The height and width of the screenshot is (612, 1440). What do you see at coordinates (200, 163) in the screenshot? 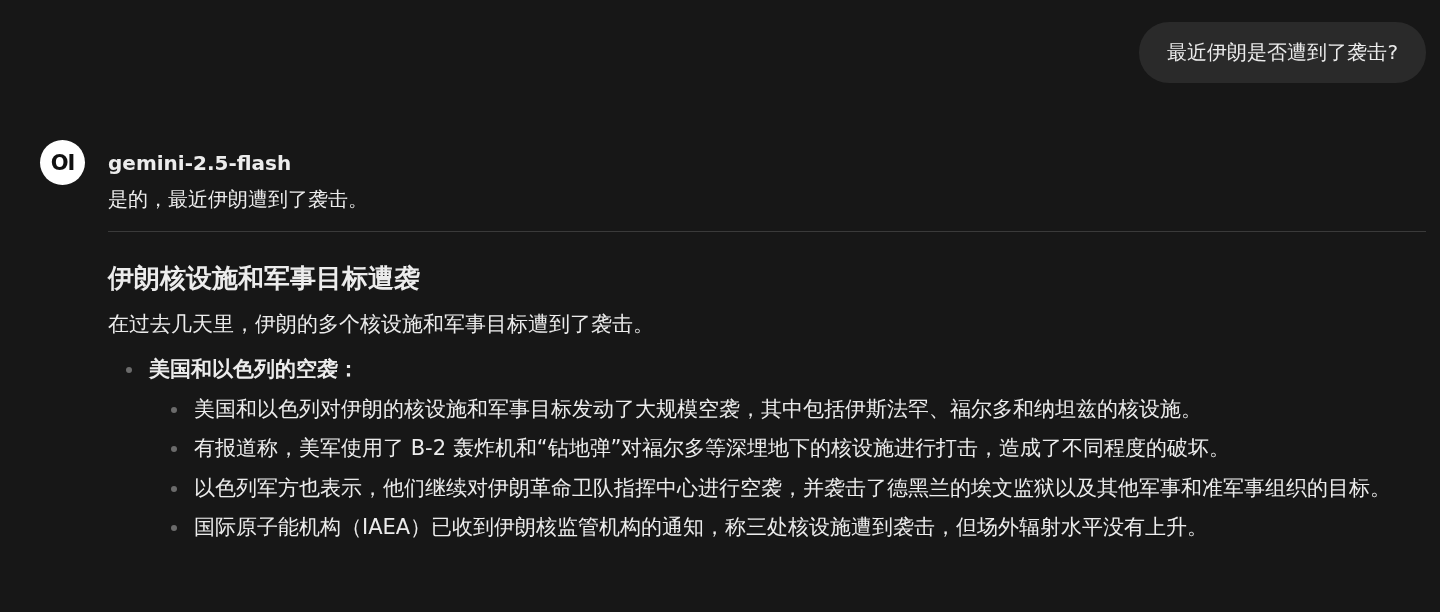
I see `model-name: gemini-2.5-flash` at bounding box center [200, 163].